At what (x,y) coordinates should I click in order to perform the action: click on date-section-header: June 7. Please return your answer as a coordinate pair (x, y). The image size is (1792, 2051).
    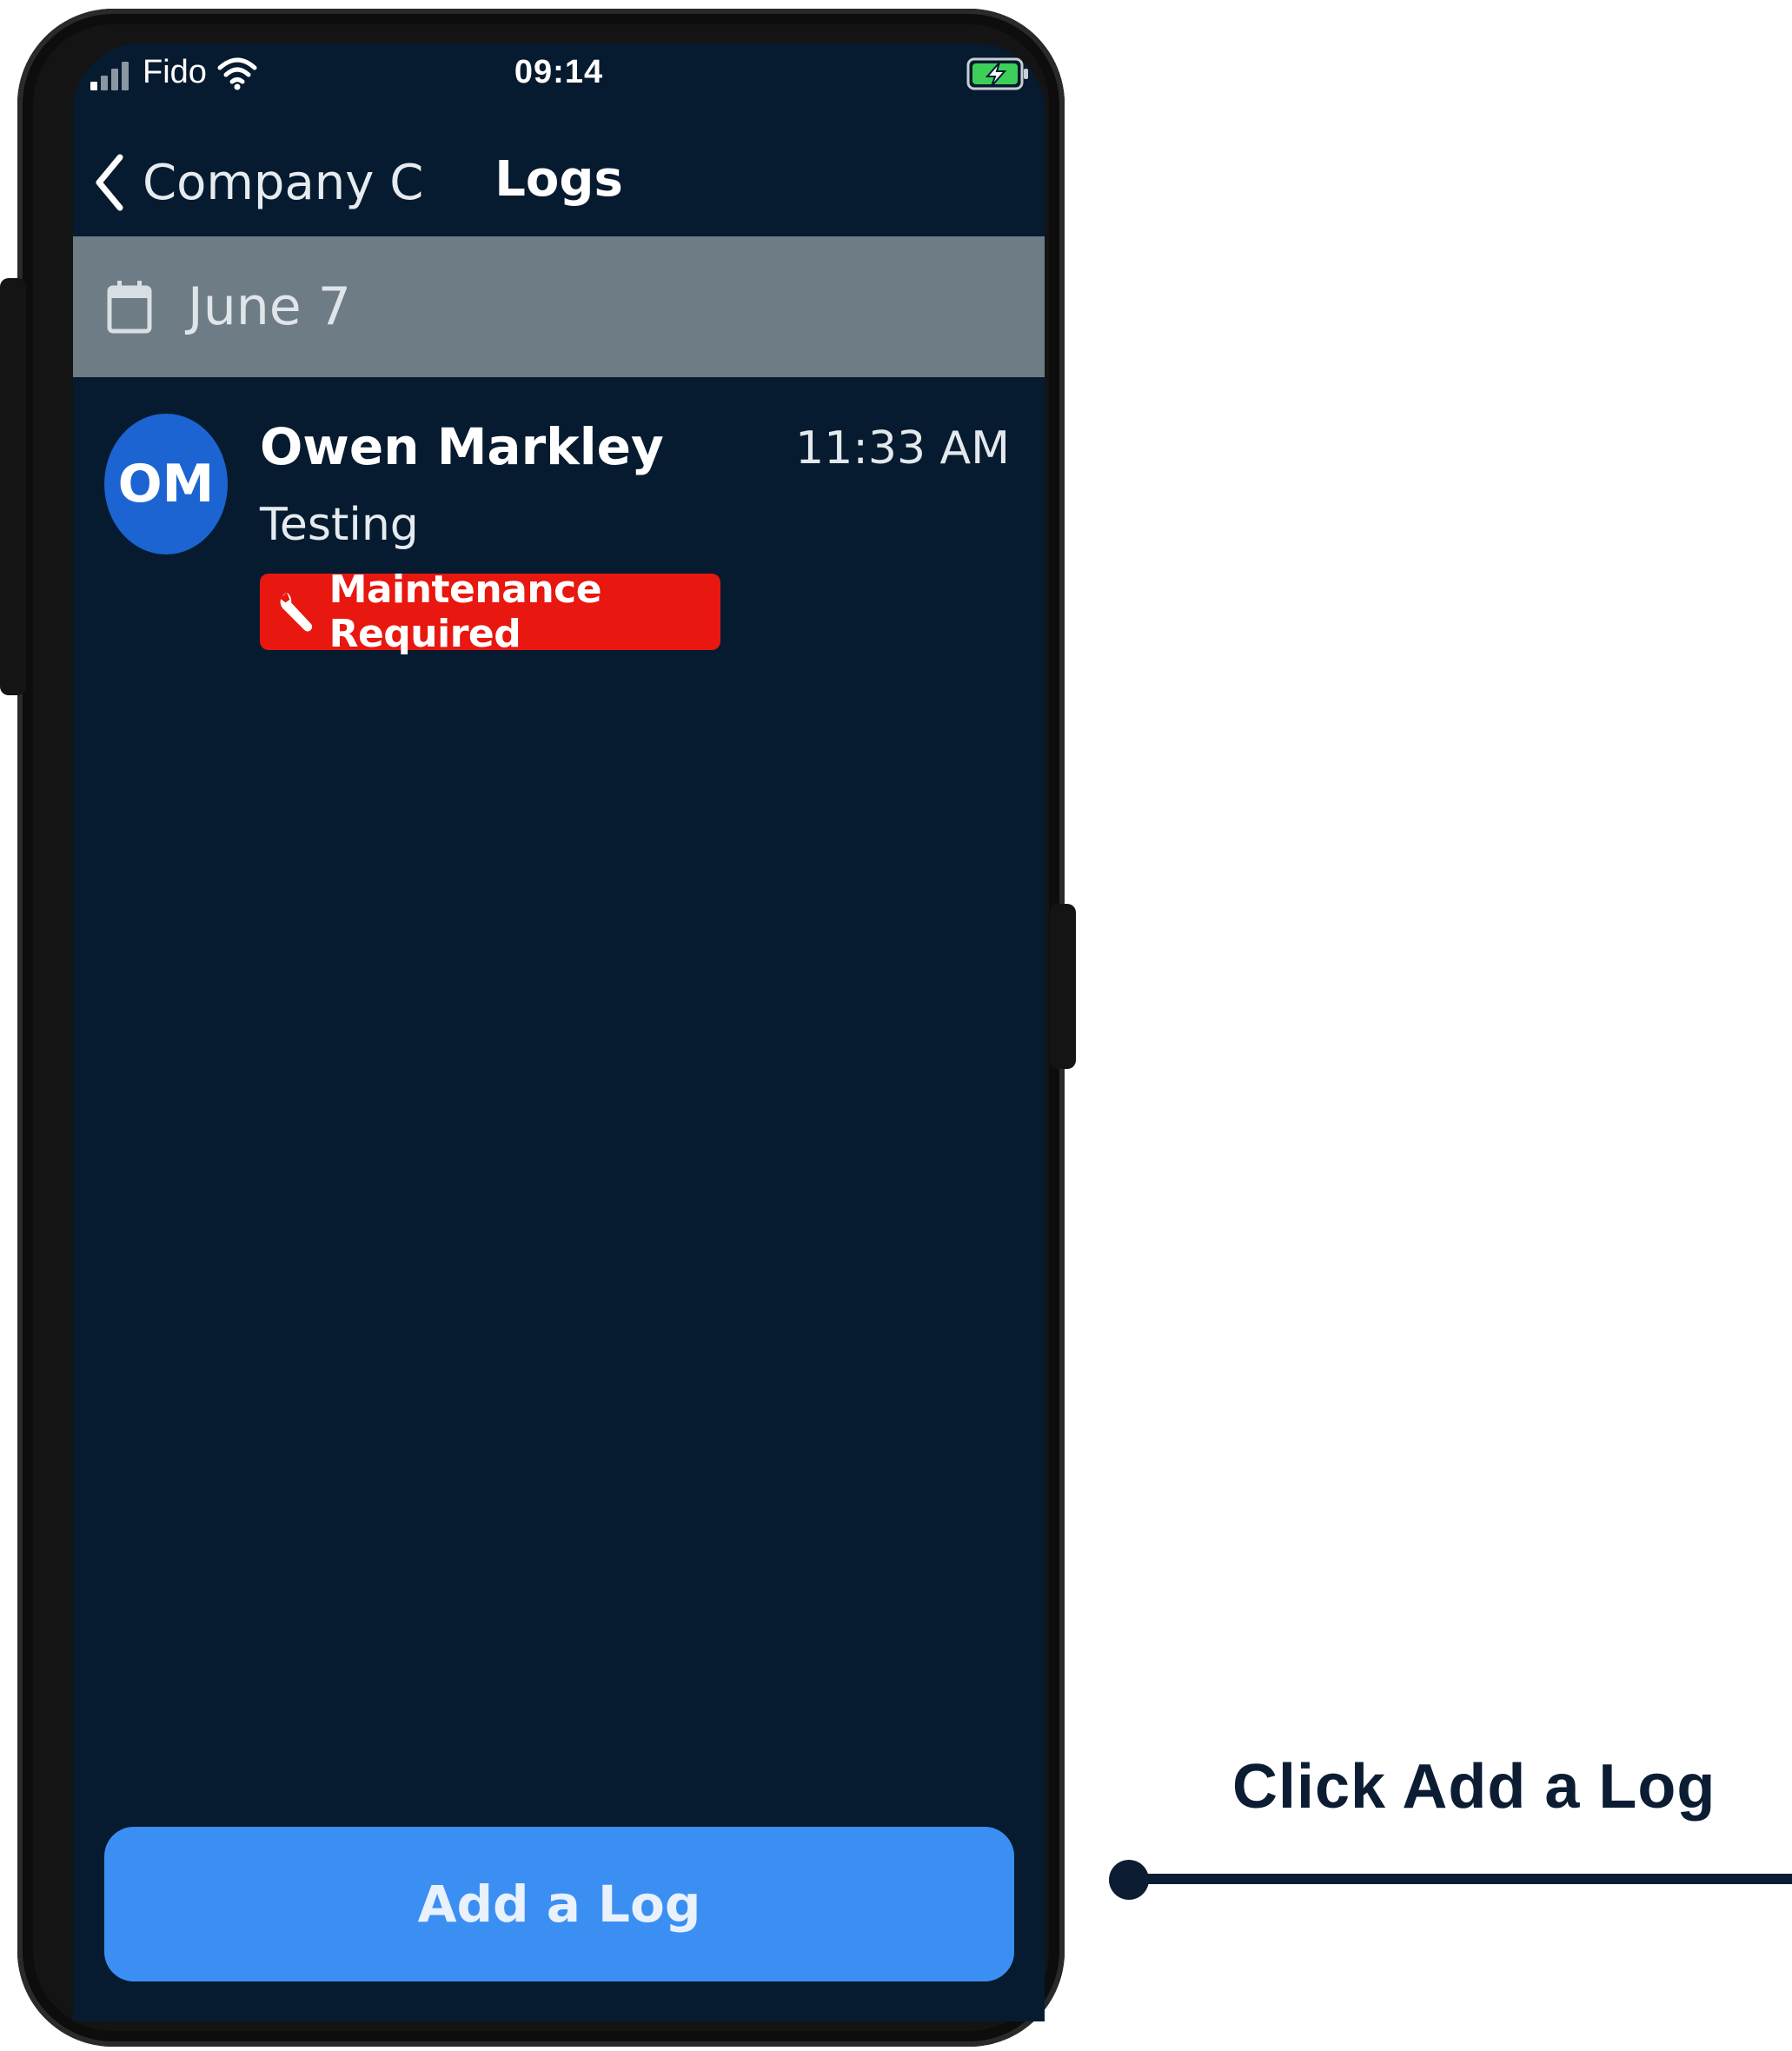
    Looking at the image, I should click on (559, 306).